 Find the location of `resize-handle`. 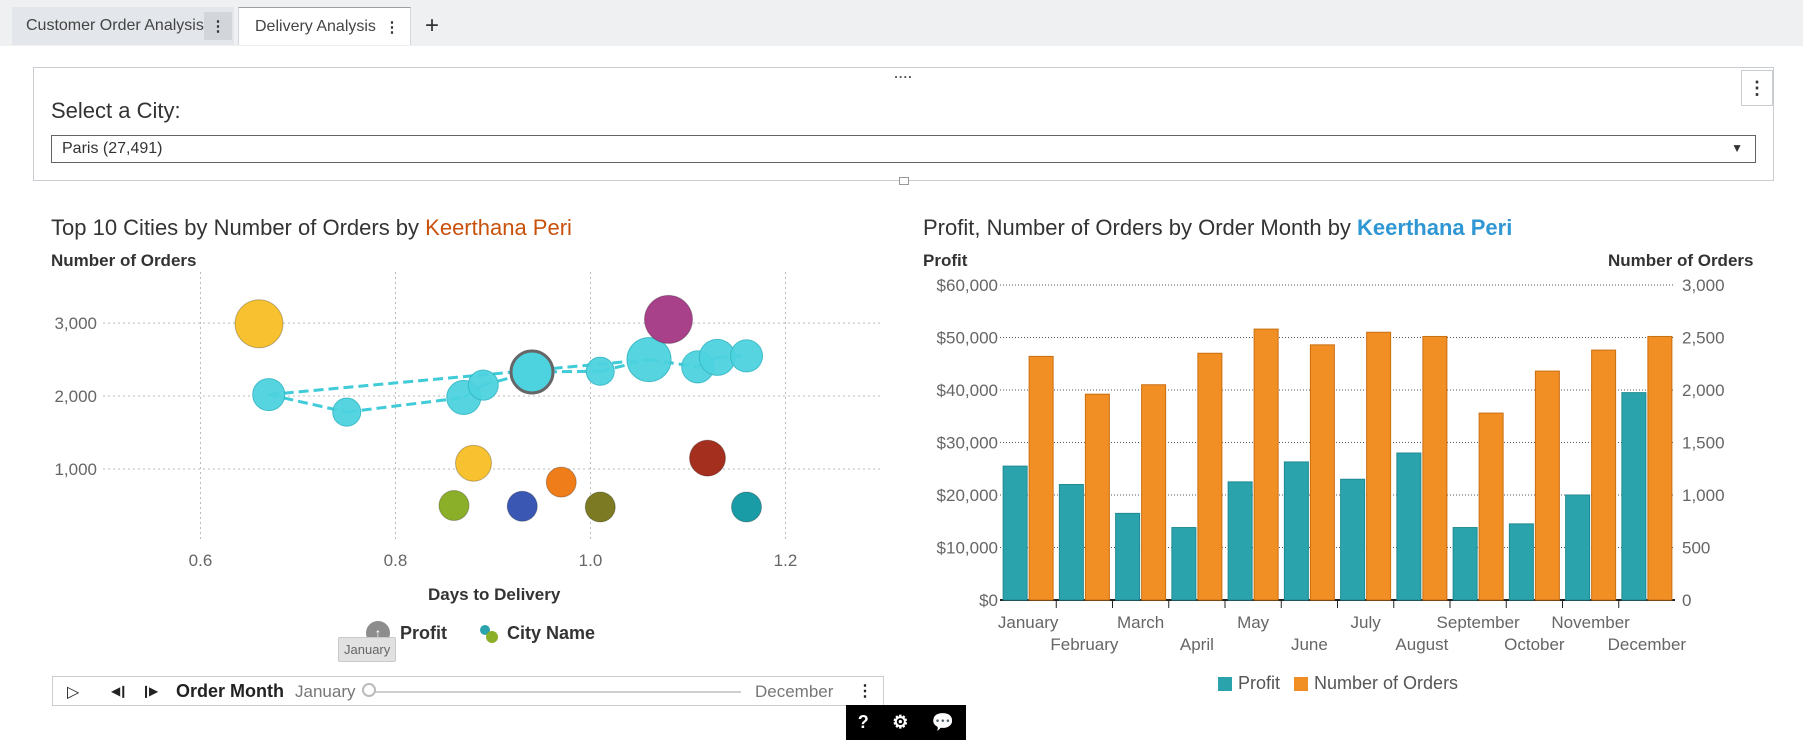

resize-handle is located at coordinates (903, 181).